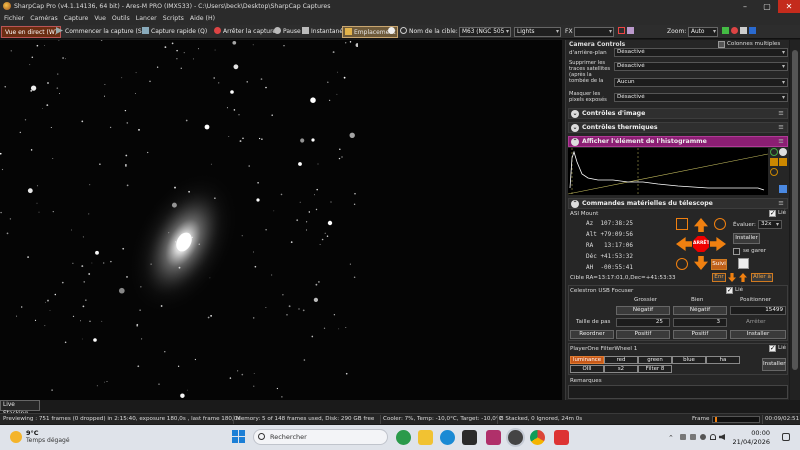 This screenshot has height=450, width=800. Describe the element at coordinates (718, 244) in the screenshot. I see `east-arrow-button` at that location.